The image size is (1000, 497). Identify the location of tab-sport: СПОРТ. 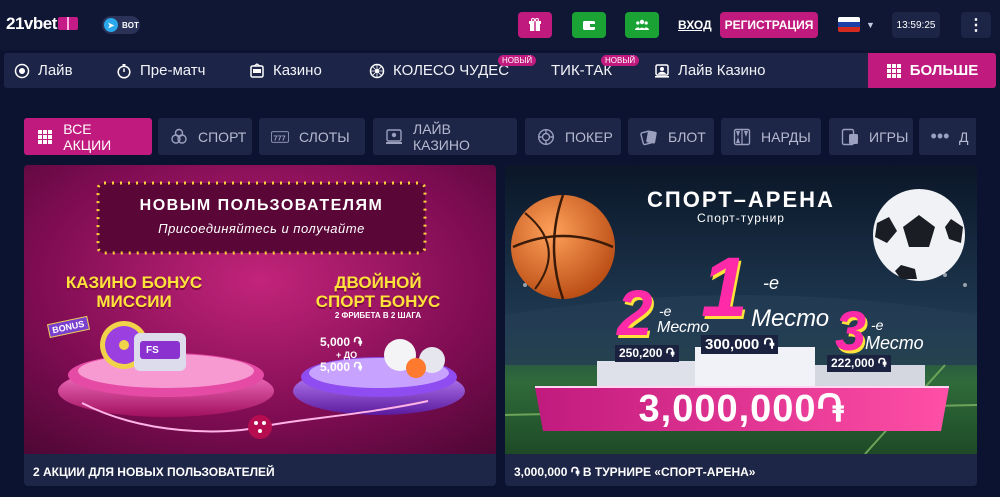
(205, 136).